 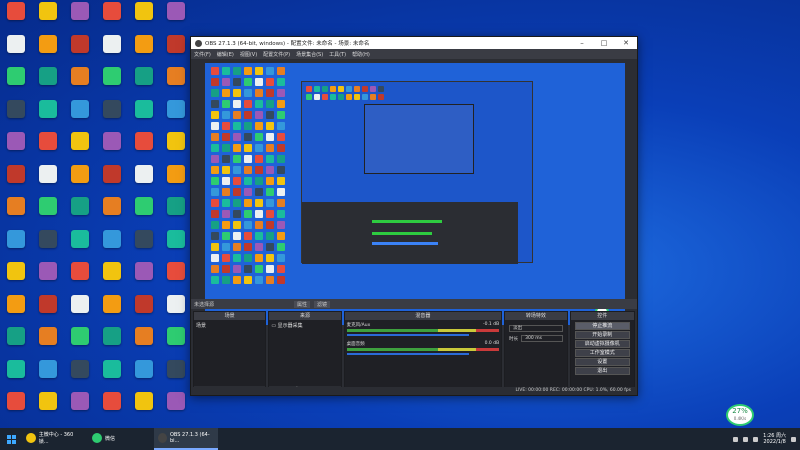 What do you see at coordinates (740, 415) in the screenshot?
I see `network-speed-widget: 27% 0.4K/s` at bounding box center [740, 415].